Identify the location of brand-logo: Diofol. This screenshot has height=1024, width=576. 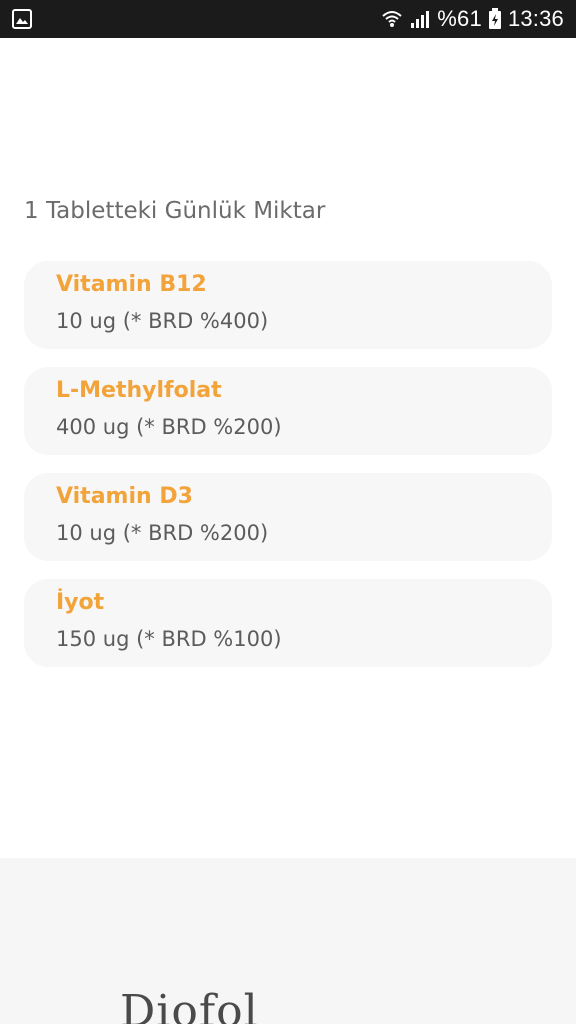
(189, 1005).